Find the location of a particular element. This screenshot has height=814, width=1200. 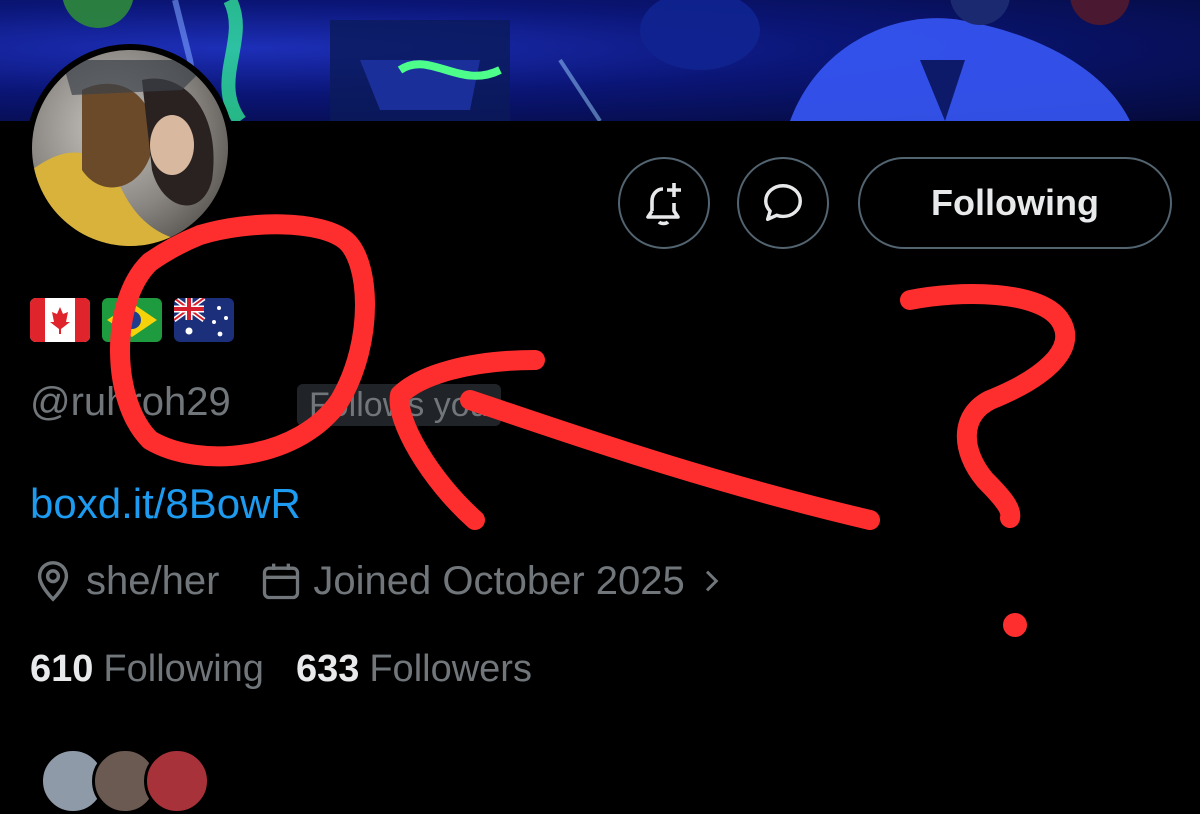

profile-website-link: boxd.it/8BowR is located at coordinates (165, 504).